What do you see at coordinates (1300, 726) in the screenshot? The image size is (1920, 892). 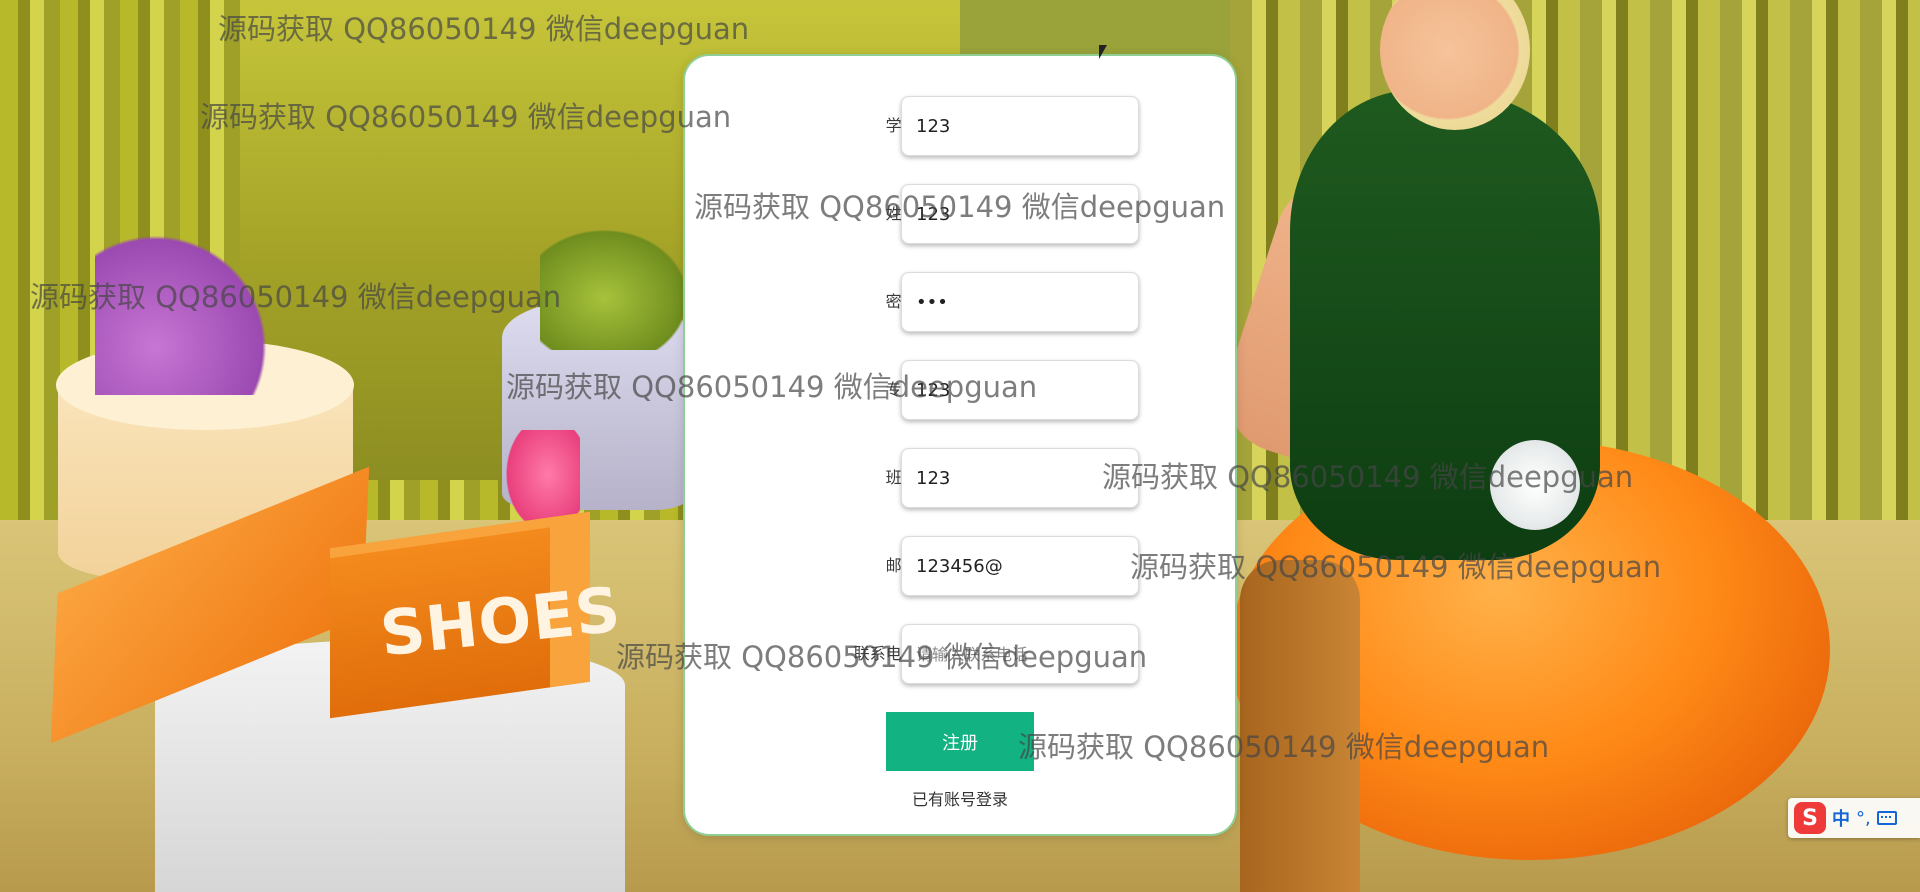 I see `boot` at bounding box center [1300, 726].